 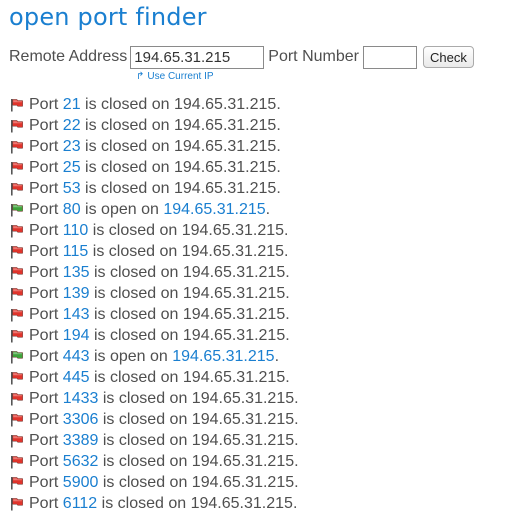 I want to click on port-number-input, so click(x=389, y=57).